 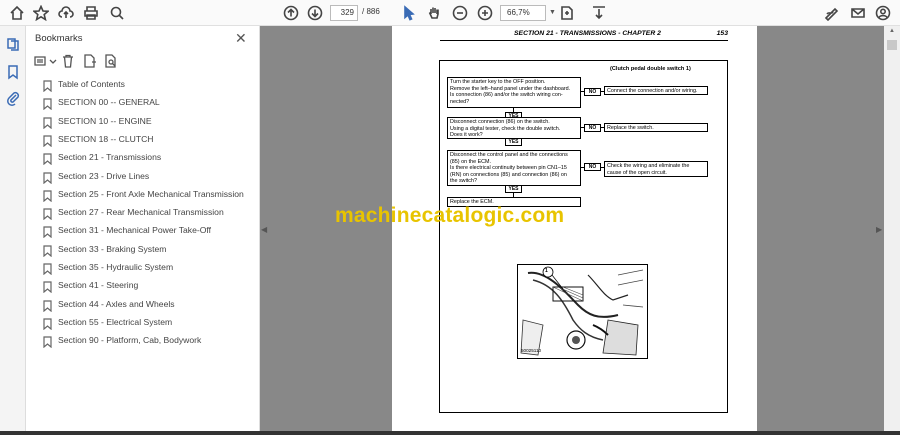 I want to click on figure-photo: 1 50025110, so click(x=582, y=311).